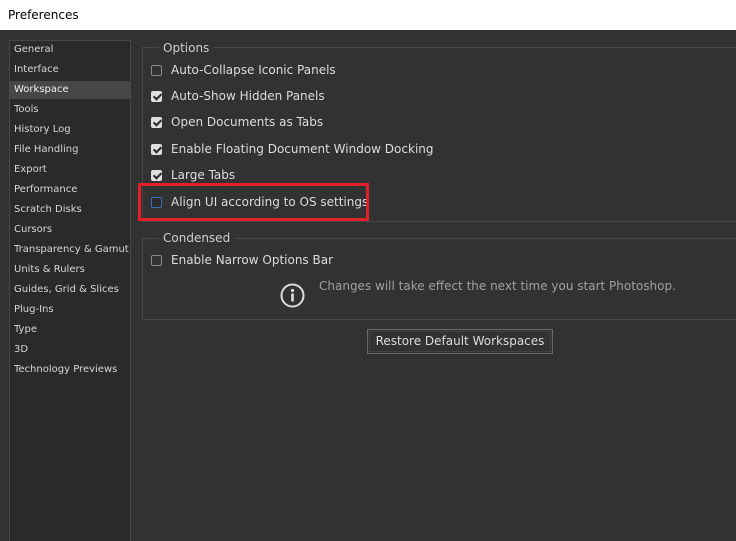 Image resolution: width=736 pixels, height=541 pixels. I want to click on floating-docking-label: Enable Floating Document Window Docking, so click(302, 149).